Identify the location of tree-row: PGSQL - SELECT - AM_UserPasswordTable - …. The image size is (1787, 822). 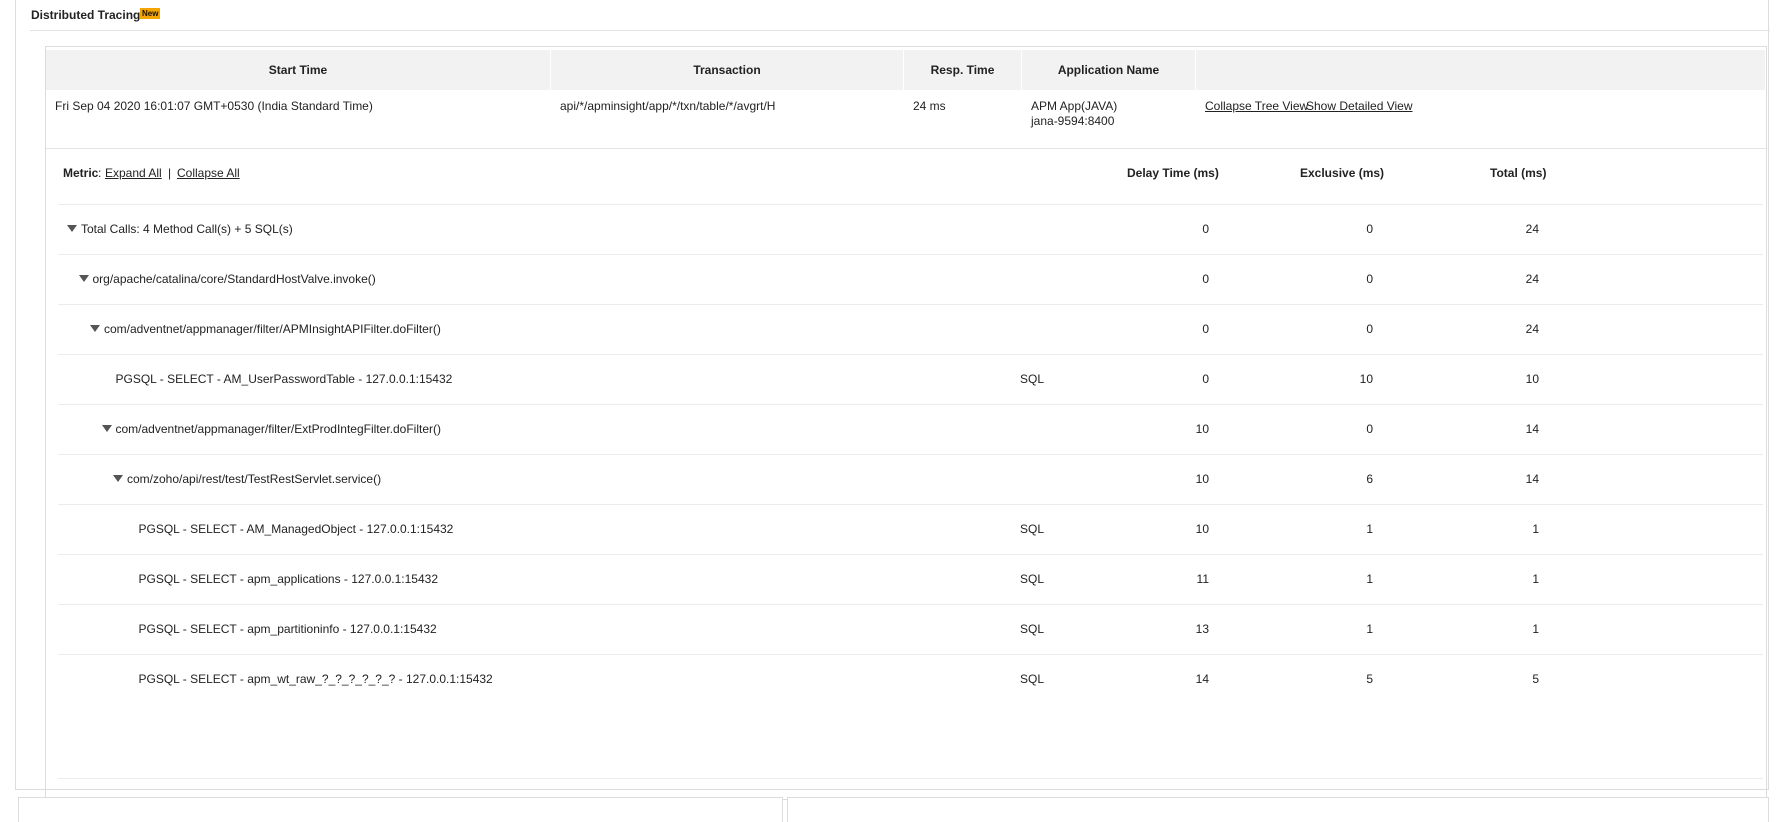
(910, 382).